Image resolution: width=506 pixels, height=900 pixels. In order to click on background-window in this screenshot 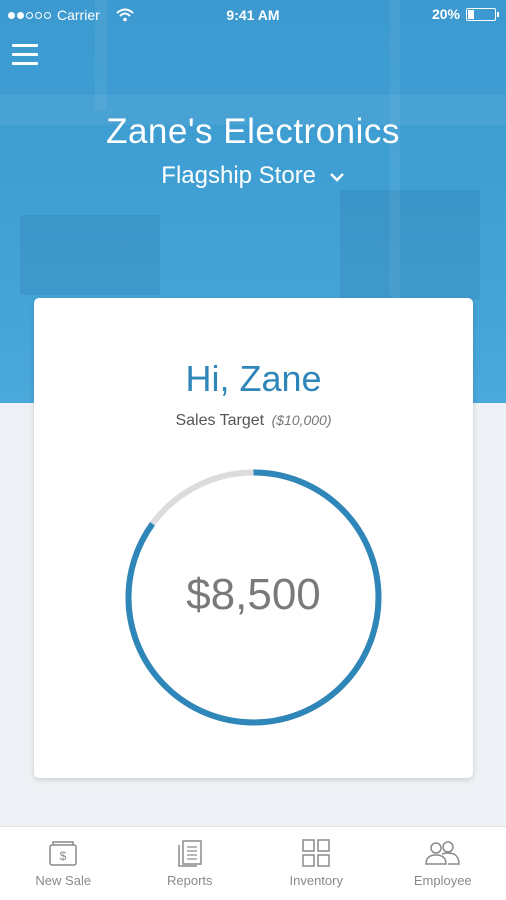, I will do `click(410, 245)`.